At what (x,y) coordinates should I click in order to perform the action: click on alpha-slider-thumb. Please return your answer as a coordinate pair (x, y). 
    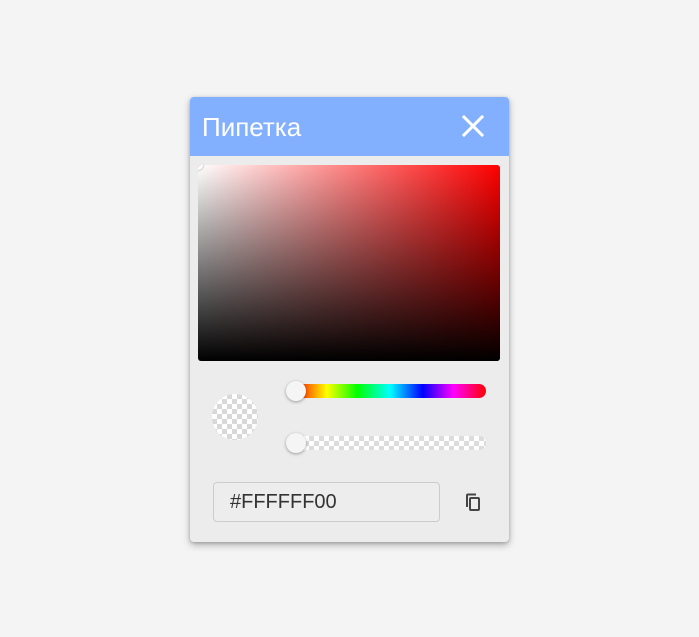
    Looking at the image, I should click on (296, 443).